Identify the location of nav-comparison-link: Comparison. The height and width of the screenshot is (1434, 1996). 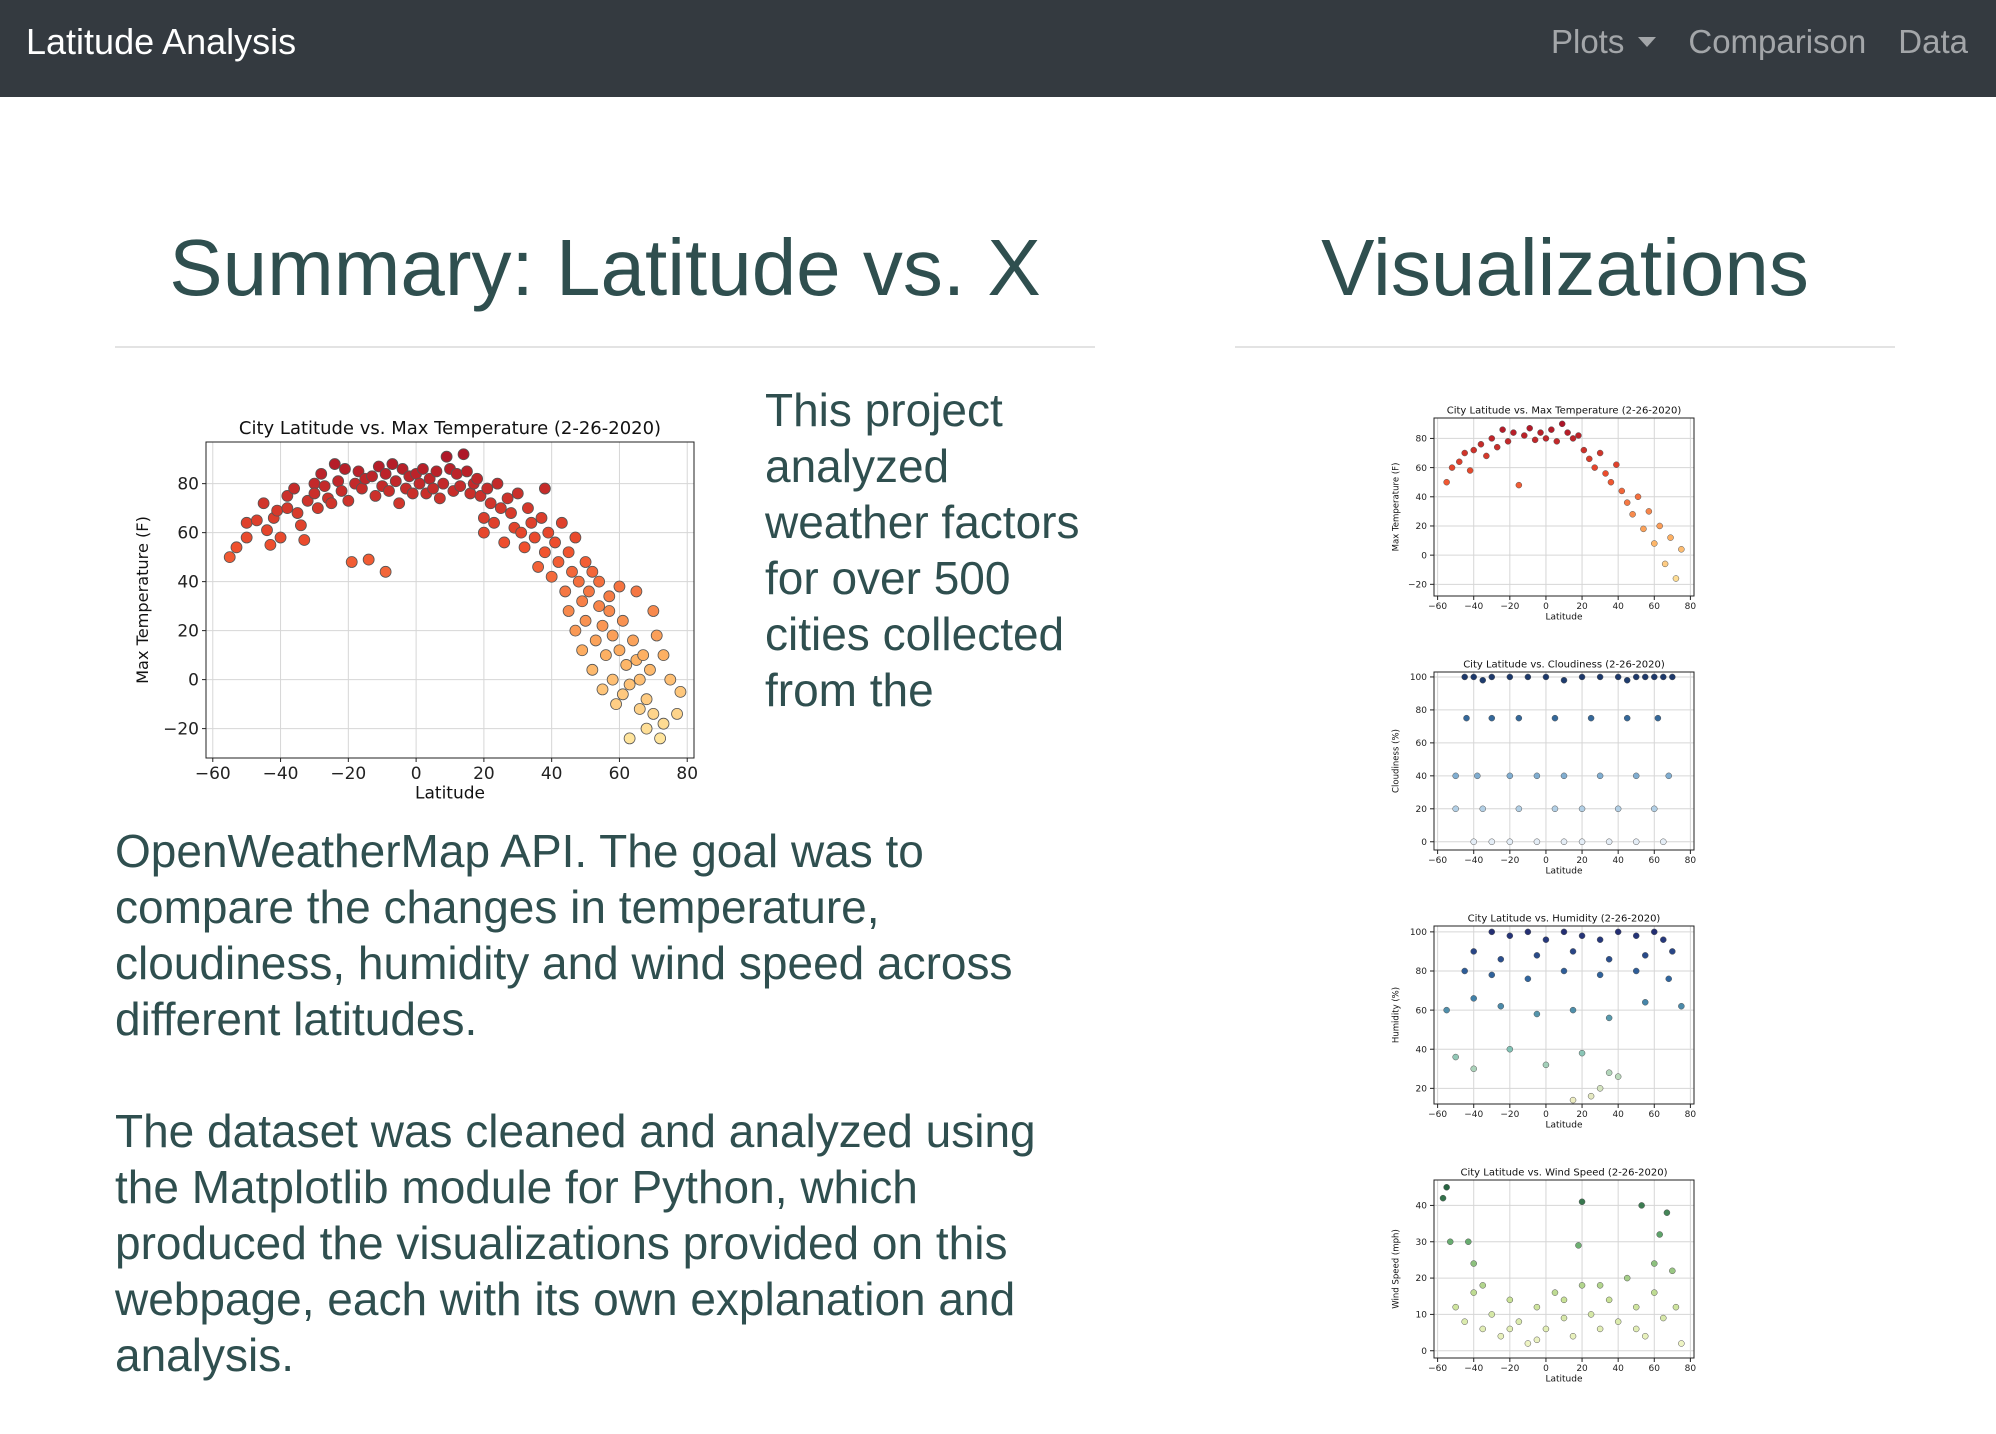
(1777, 42).